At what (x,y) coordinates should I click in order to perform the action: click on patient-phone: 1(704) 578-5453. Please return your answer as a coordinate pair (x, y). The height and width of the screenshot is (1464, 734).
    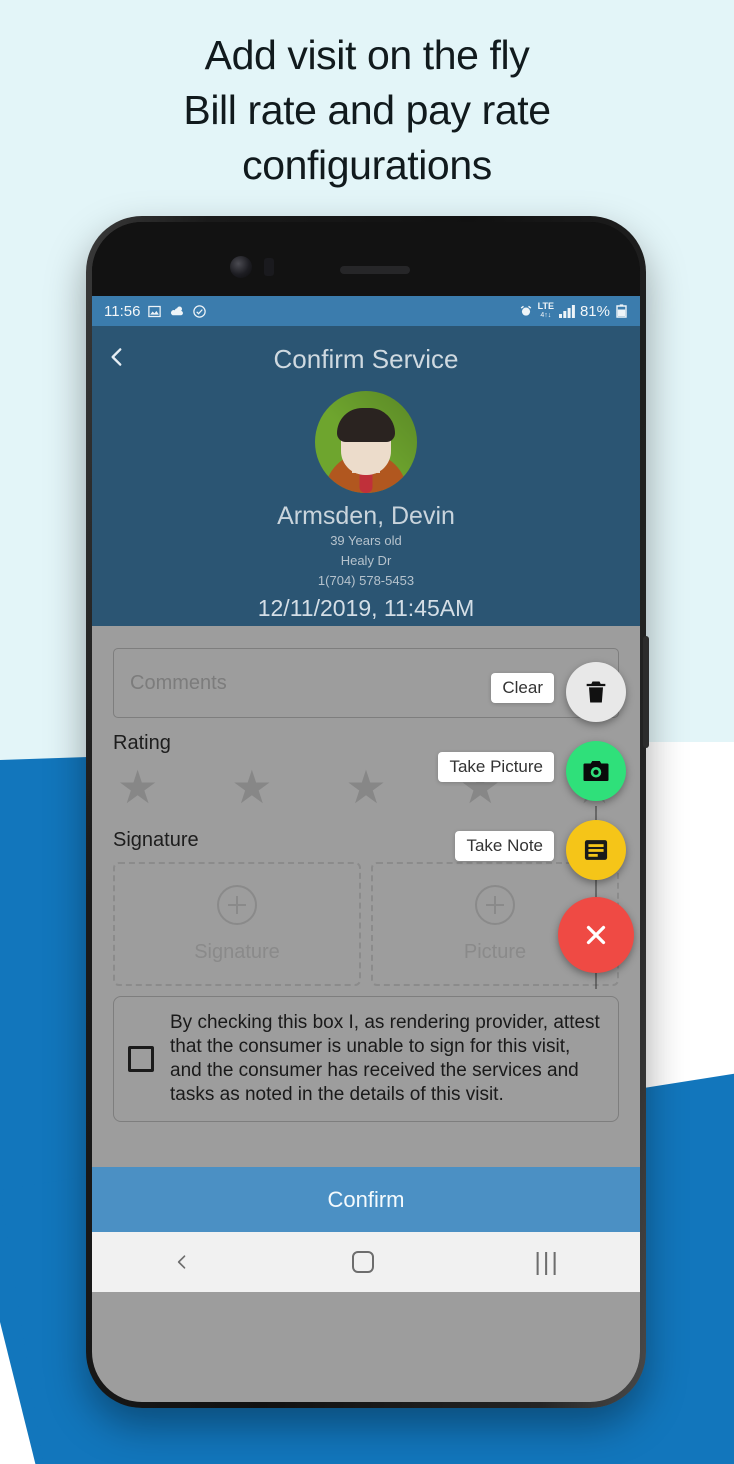
    Looking at the image, I should click on (366, 580).